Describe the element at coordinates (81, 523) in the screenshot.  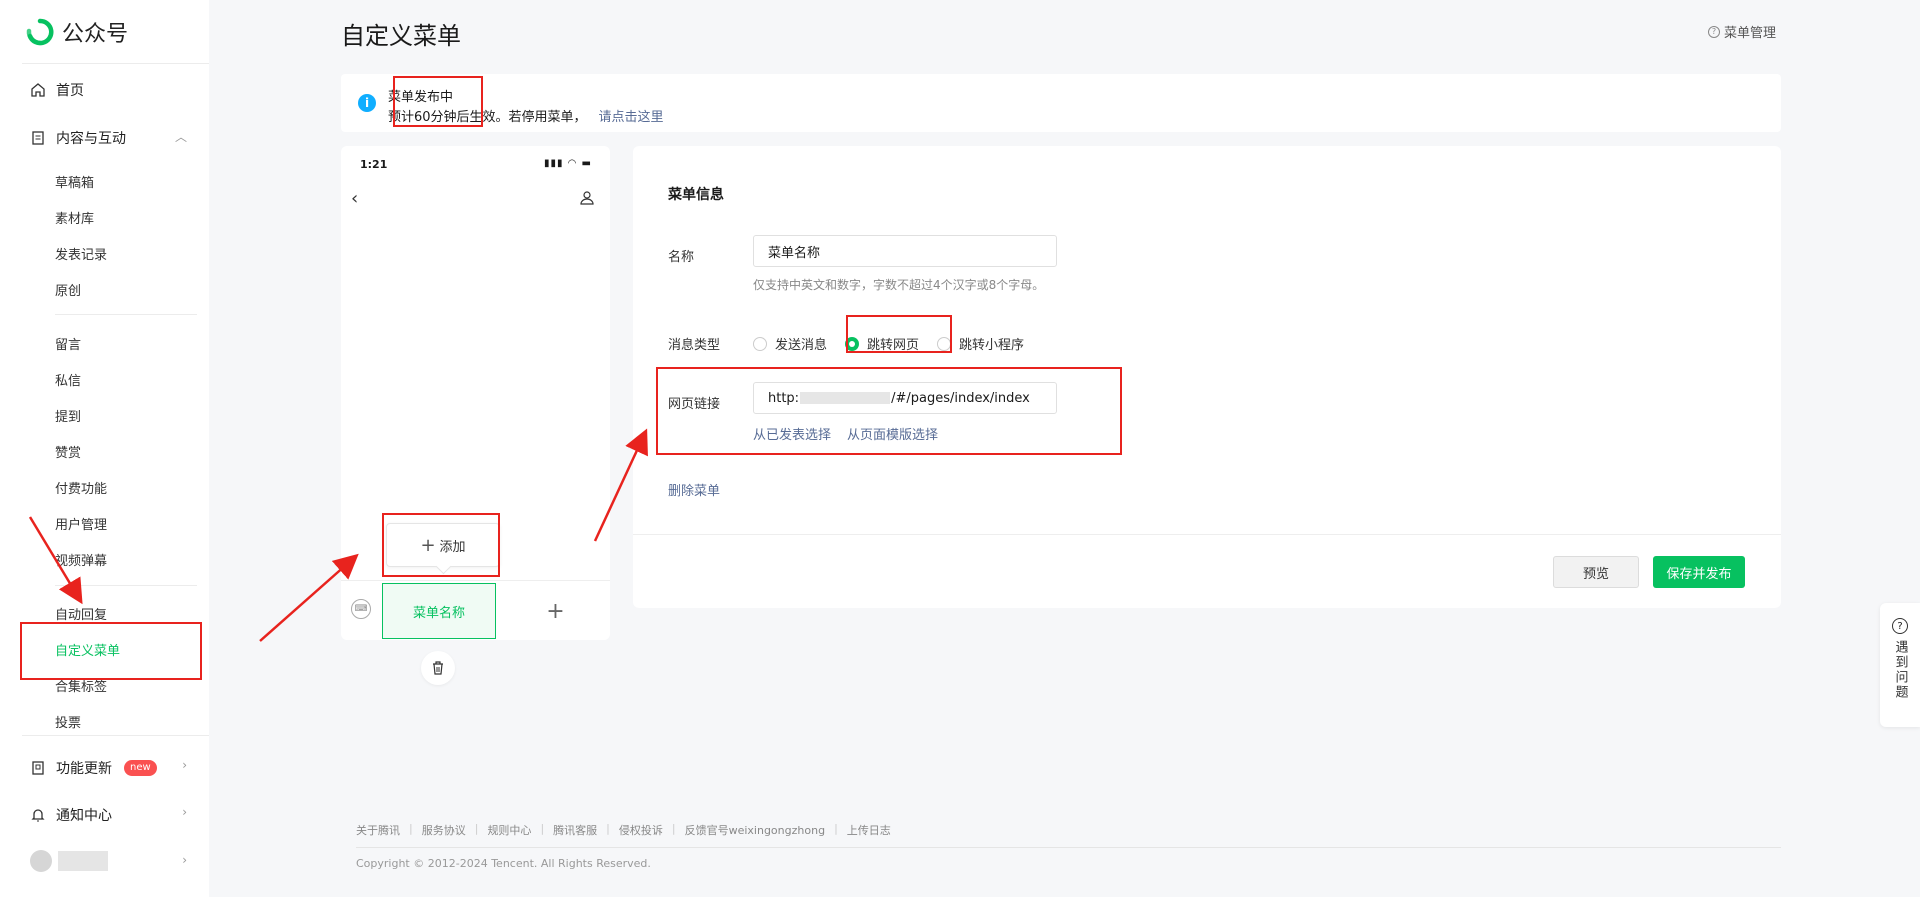
I see `nav-user-management: 用户管理` at that location.